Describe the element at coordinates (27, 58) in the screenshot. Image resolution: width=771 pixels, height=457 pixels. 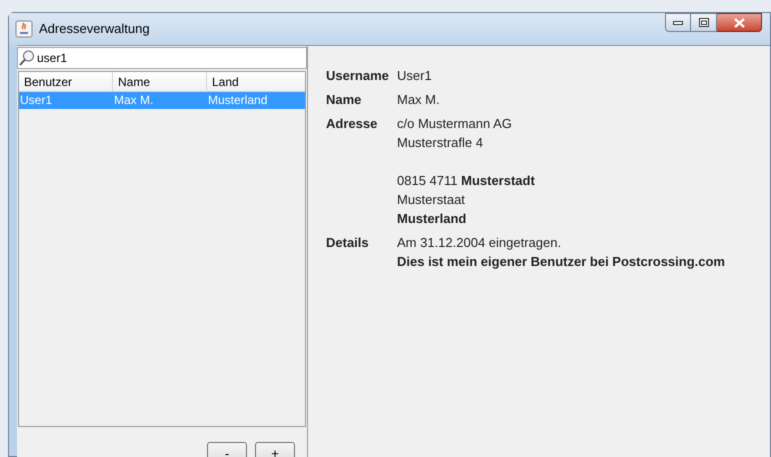
I see `search-icon` at that location.